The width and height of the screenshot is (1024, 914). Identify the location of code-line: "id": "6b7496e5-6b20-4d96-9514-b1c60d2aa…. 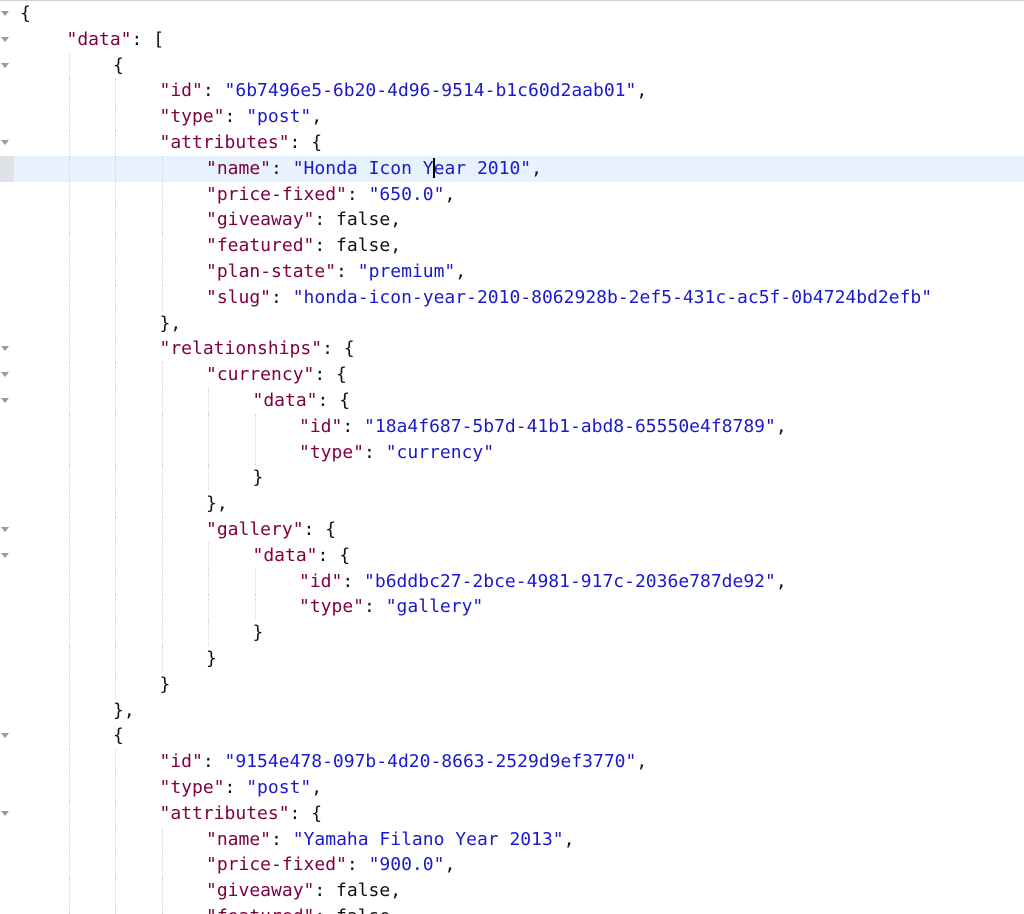
(512, 91).